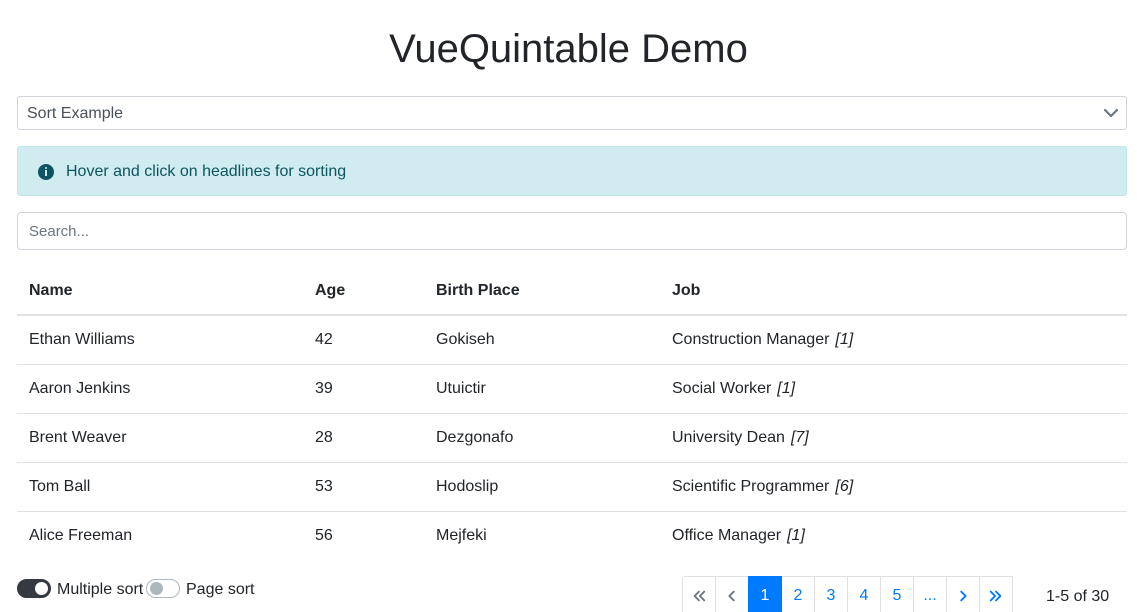 This screenshot has height=612, width=1137. I want to click on page-sort-toggle: Page sort, so click(201, 588).